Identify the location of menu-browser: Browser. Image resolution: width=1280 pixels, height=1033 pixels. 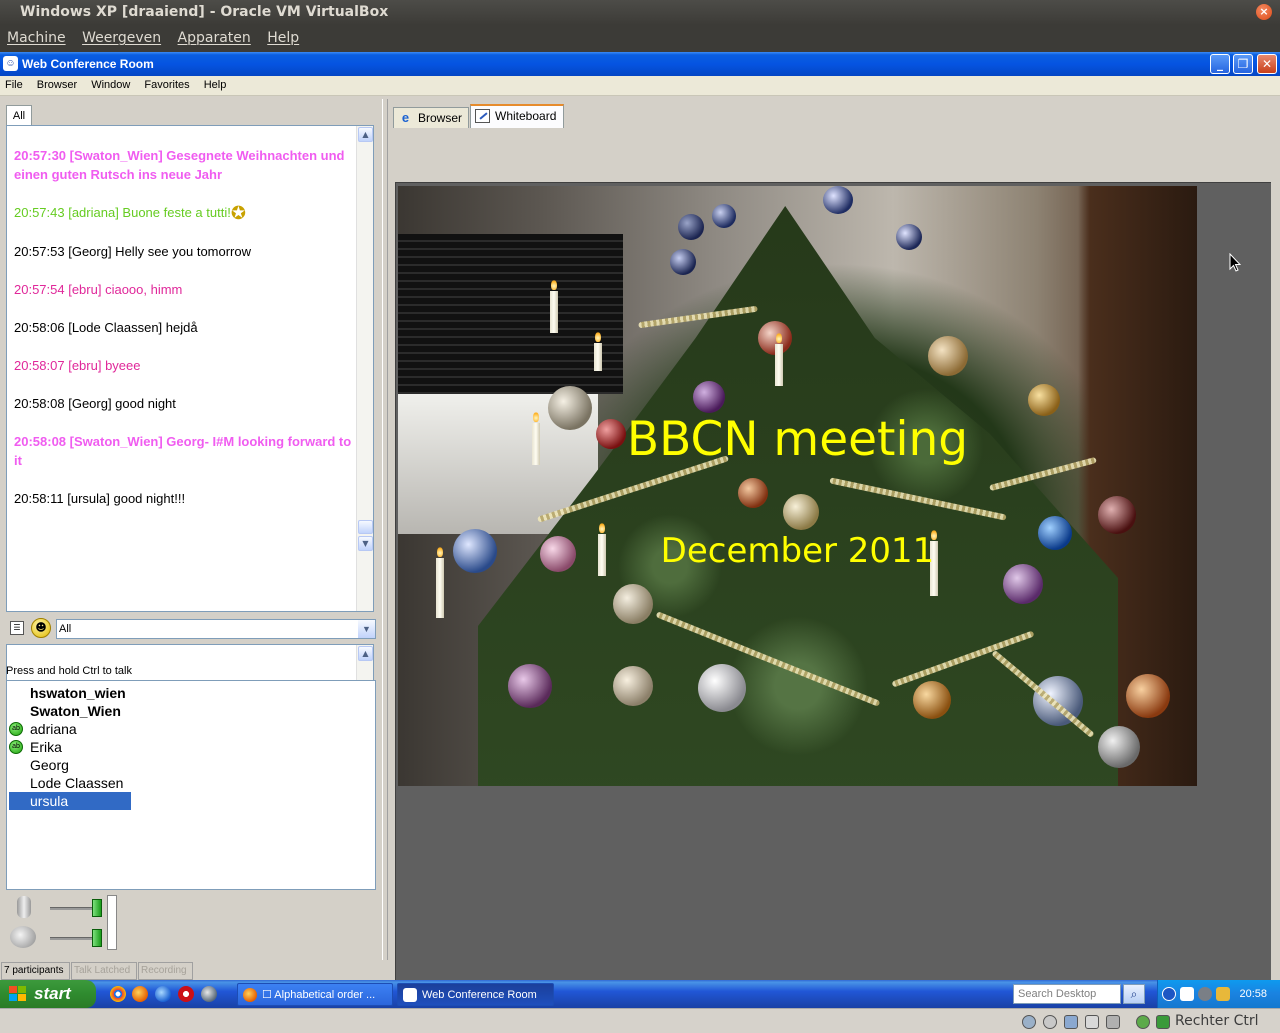
(57, 83).